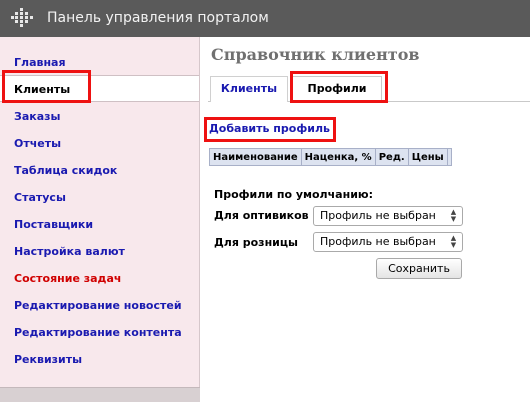 Image resolution: width=530 pixels, height=402 pixels. I want to click on retail-label: Для розницы, so click(256, 242).